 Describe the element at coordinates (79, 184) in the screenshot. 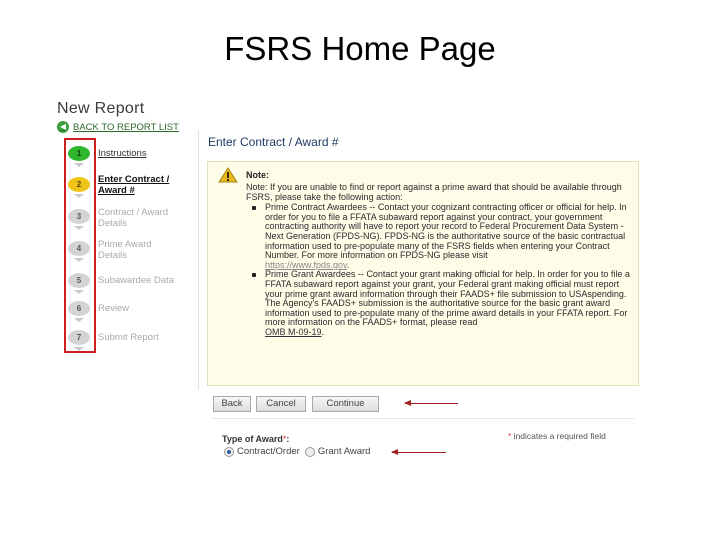

I see `step-2-badge: 2` at that location.